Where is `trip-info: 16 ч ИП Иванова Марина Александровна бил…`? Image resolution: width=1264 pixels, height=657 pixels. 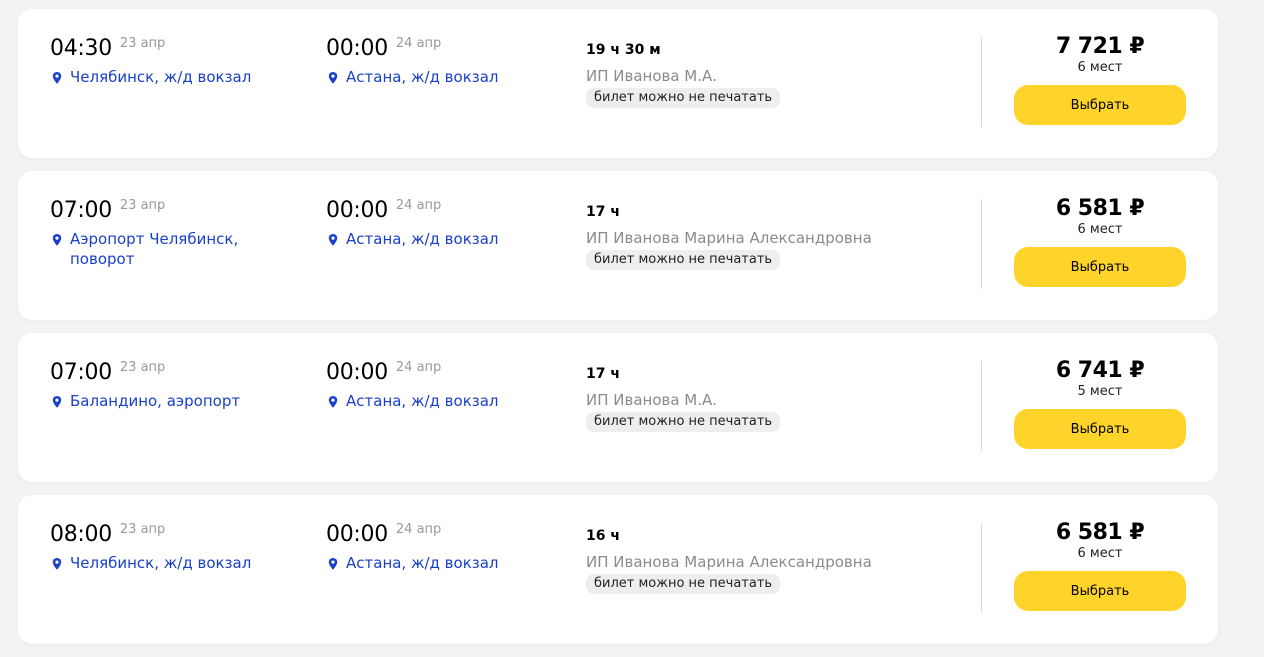 trip-info: 16 ч ИП Иванова Марина Александровна бил… is located at coordinates (776, 558).